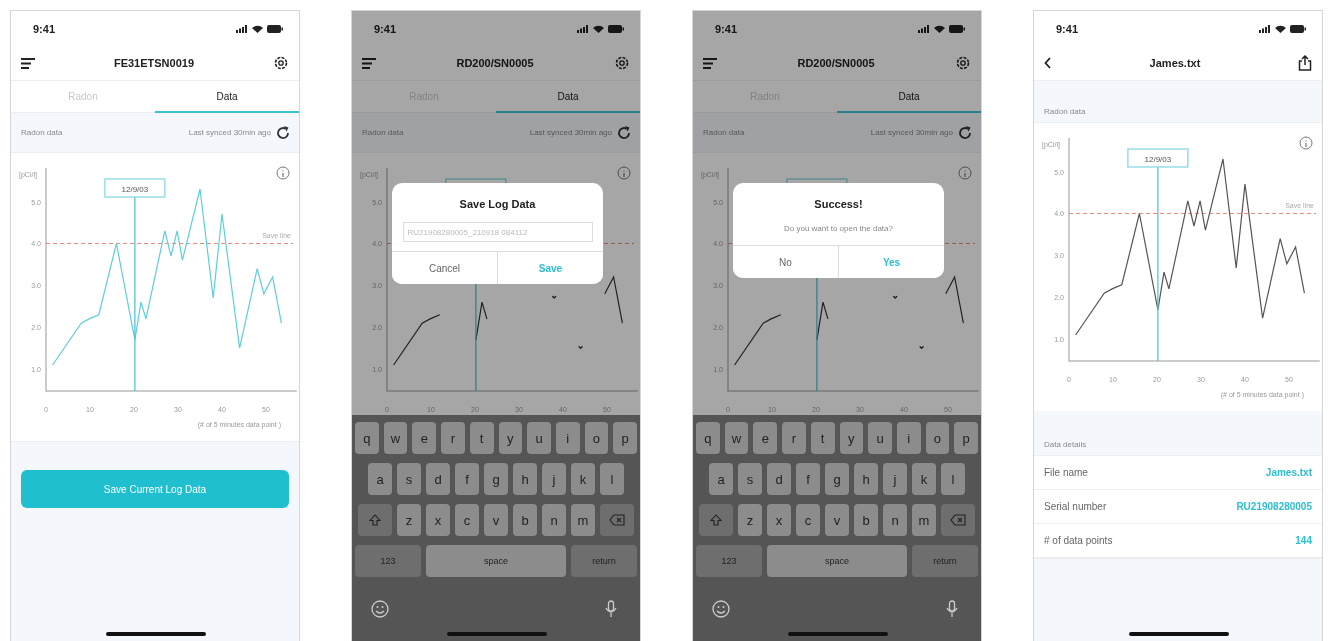  Describe the element at coordinates (1158, 158) in the screenshot. I see `tooltip: 12/9/03` at that location.